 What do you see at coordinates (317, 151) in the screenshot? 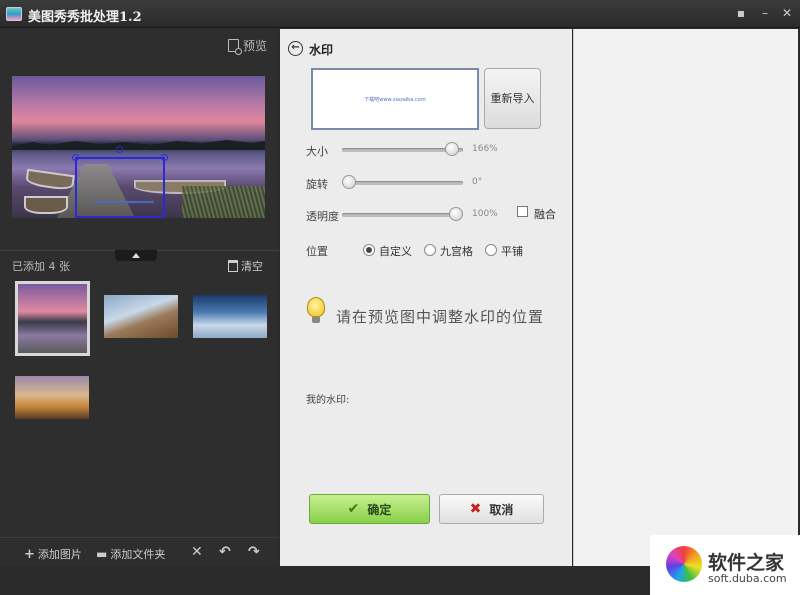
I see `size-label: 大小` at bounding box center [317, 151].